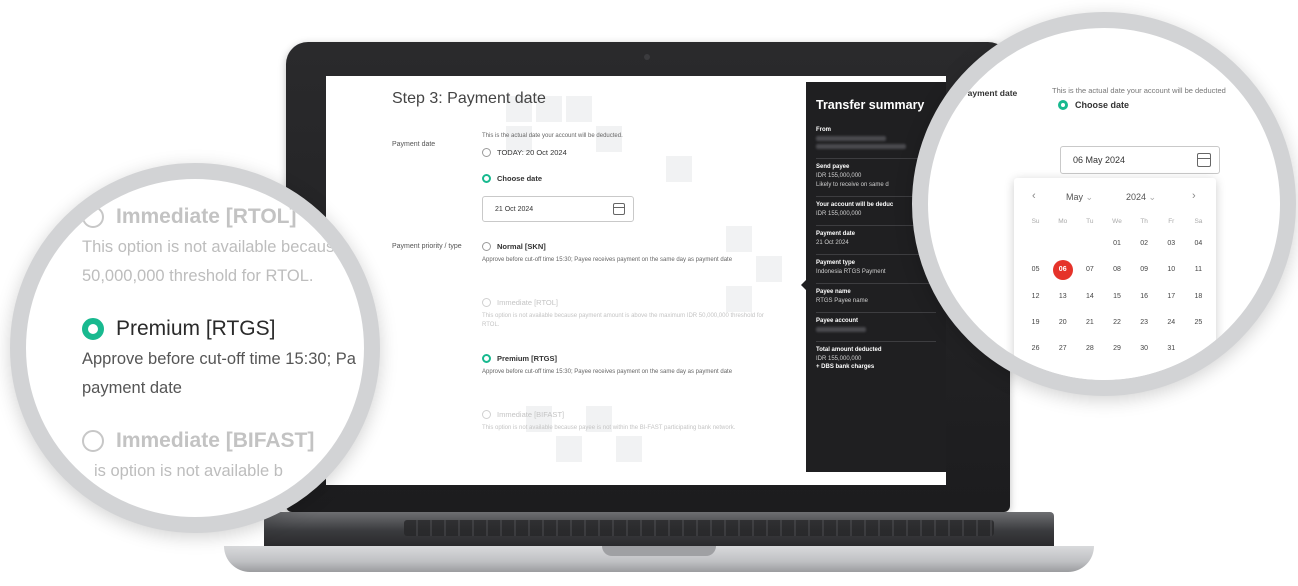  I want to click on calendar-day: 26, so click(1035, 349).